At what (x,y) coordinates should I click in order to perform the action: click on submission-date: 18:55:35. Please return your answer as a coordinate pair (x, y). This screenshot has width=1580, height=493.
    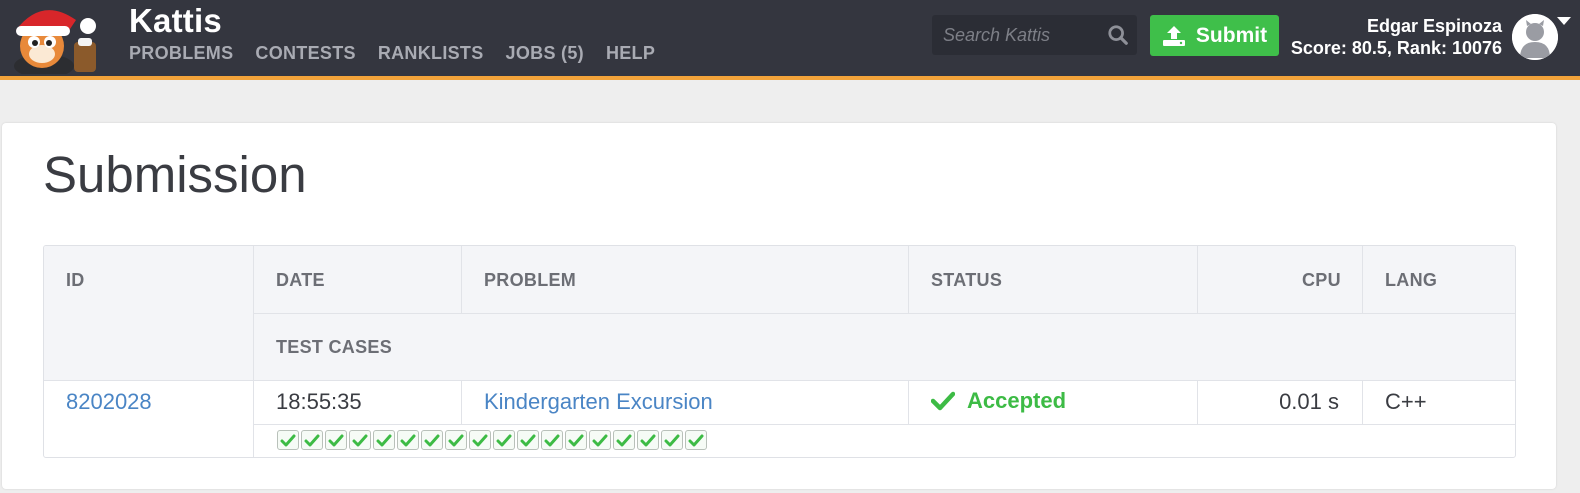
    Looking at the image, I should click on (319, 401).